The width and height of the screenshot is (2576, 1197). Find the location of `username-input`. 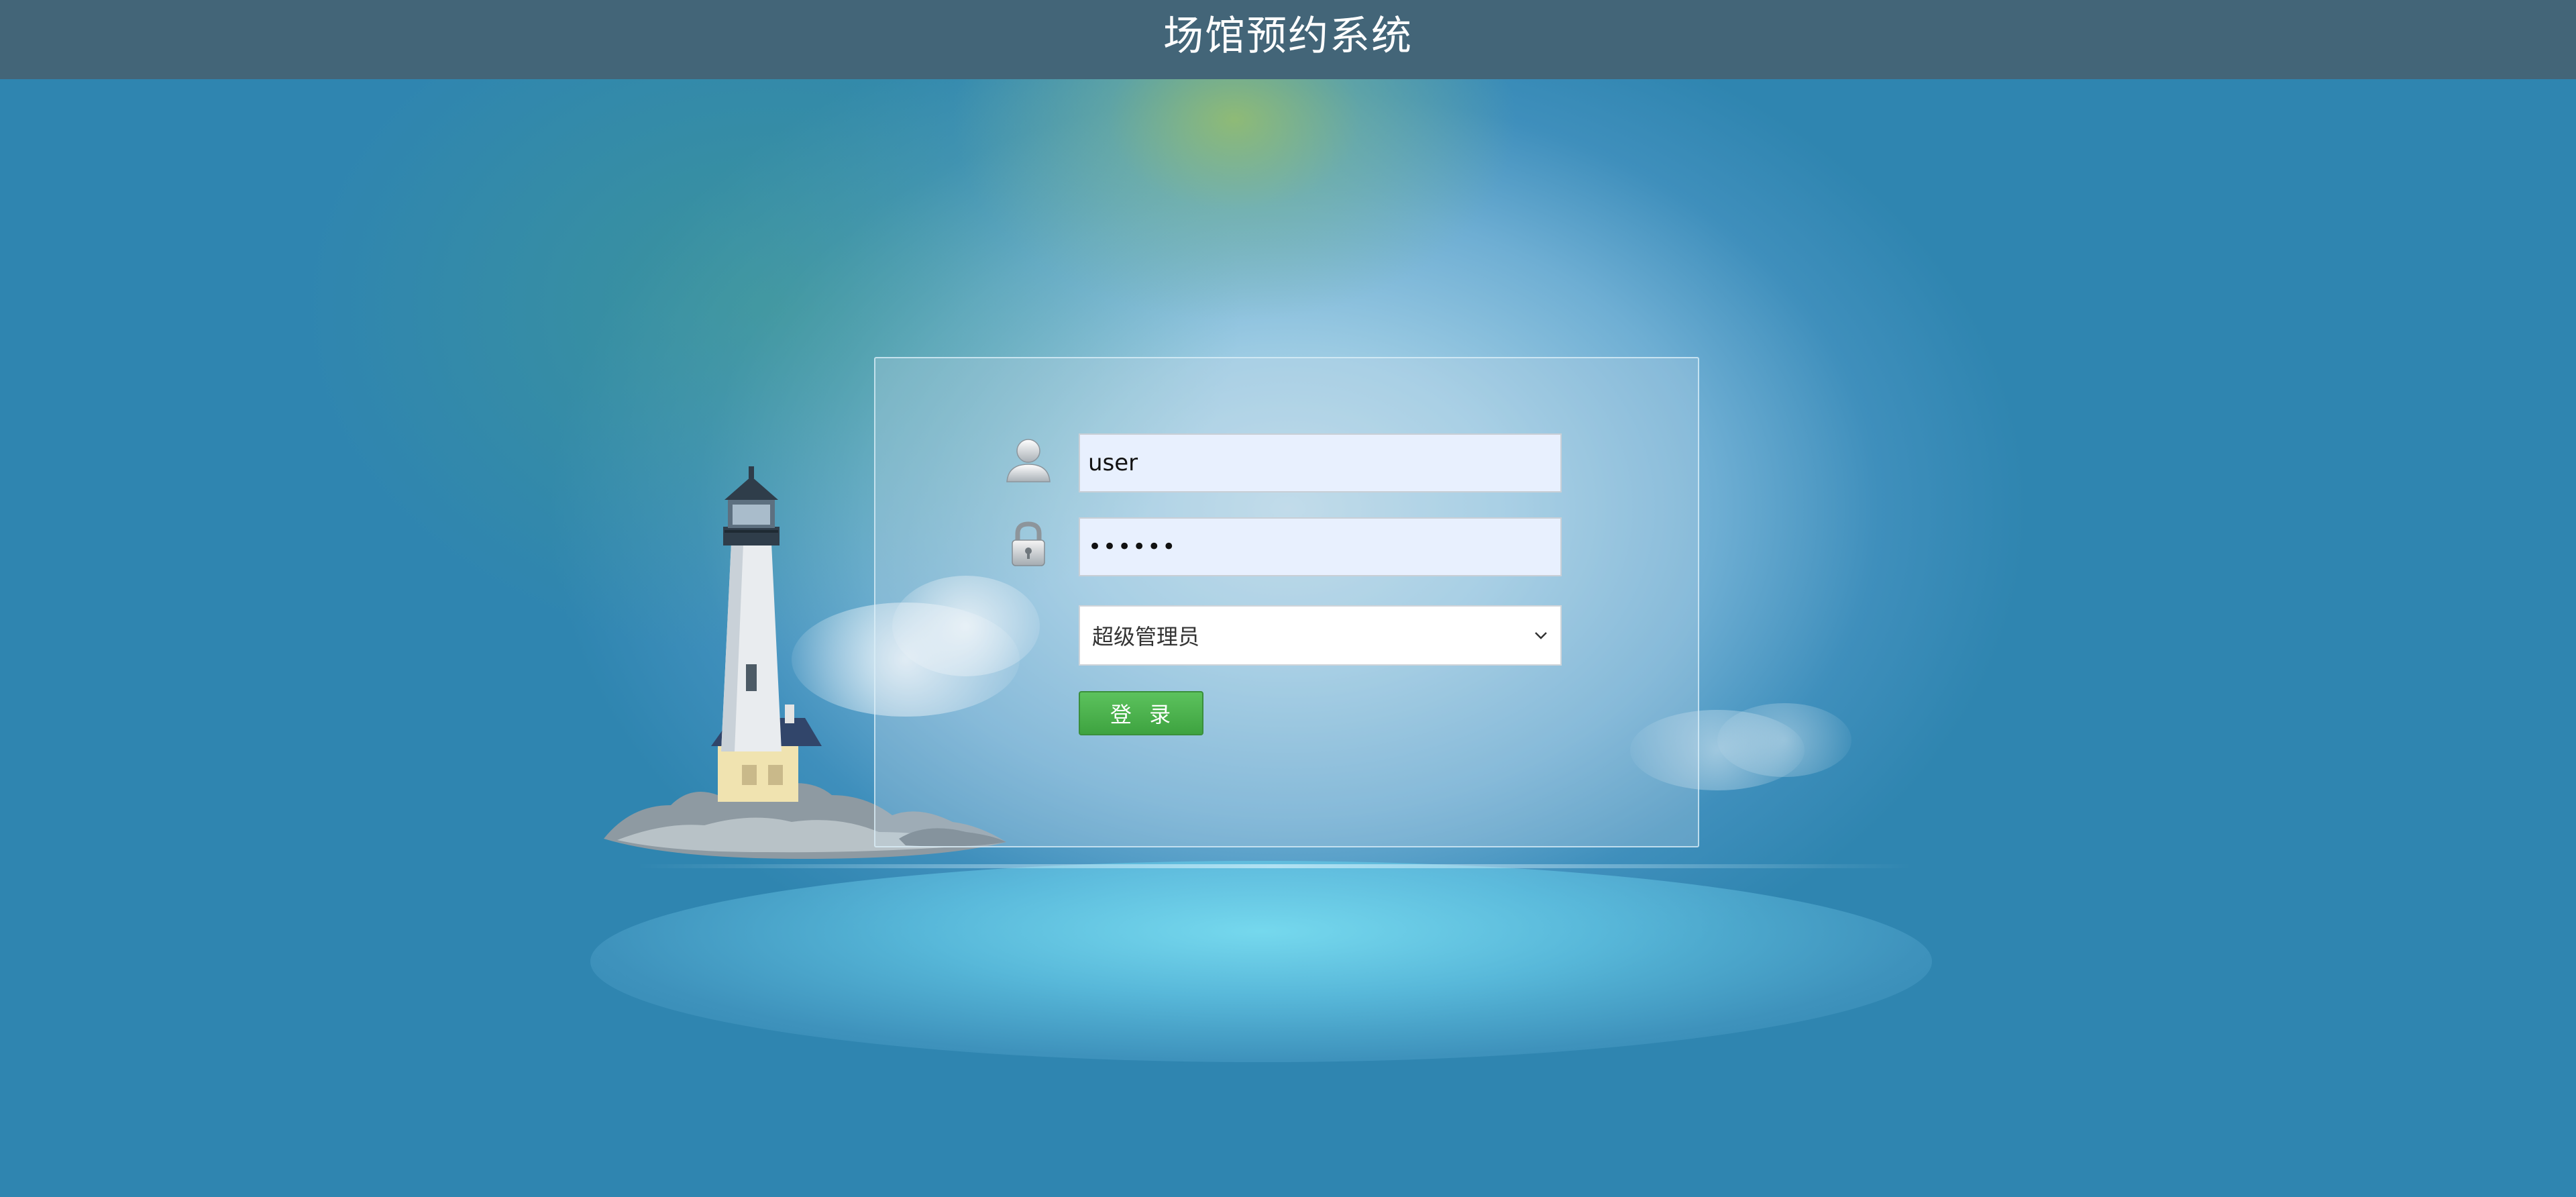

username-input is located at coordinates (1320, 462).